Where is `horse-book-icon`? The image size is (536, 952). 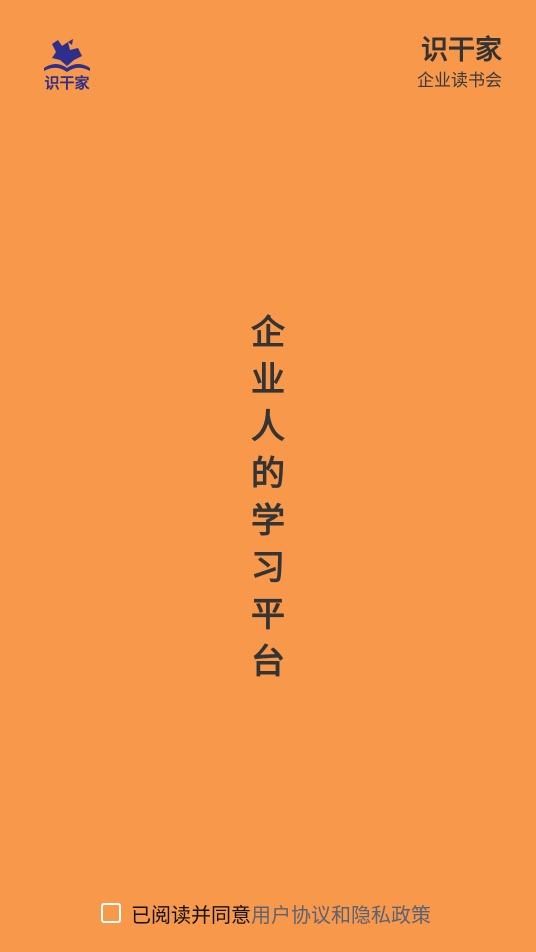
horse-book-icon is located at coordinates (67, 55).